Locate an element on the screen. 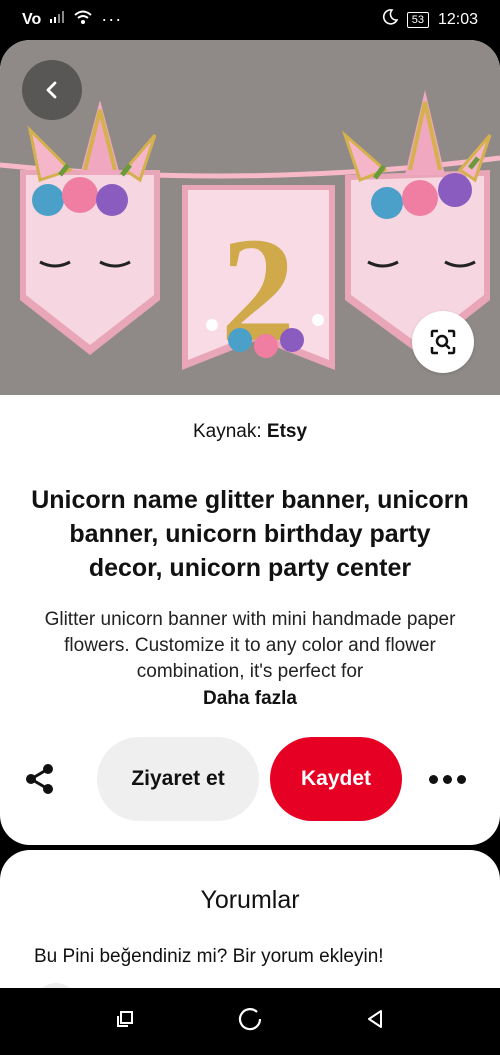  wifi-icon is located at coordinates (83, 19).